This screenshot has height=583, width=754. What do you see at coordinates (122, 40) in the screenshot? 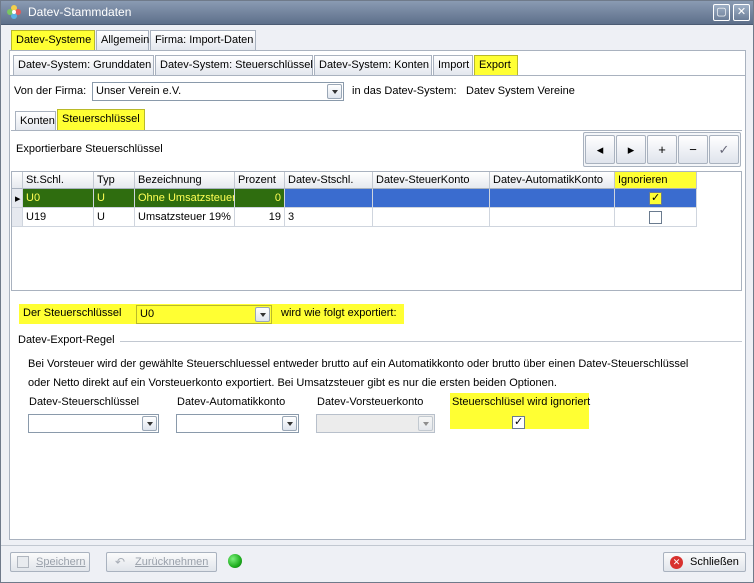
I see `tab-allgemein: Allgemein` at bounding box center [122, 40].